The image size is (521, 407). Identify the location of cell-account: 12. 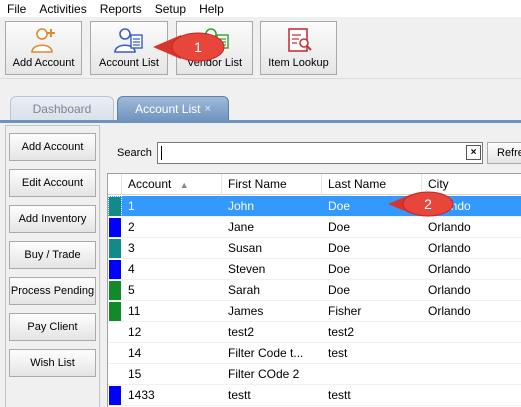
(135, 332).